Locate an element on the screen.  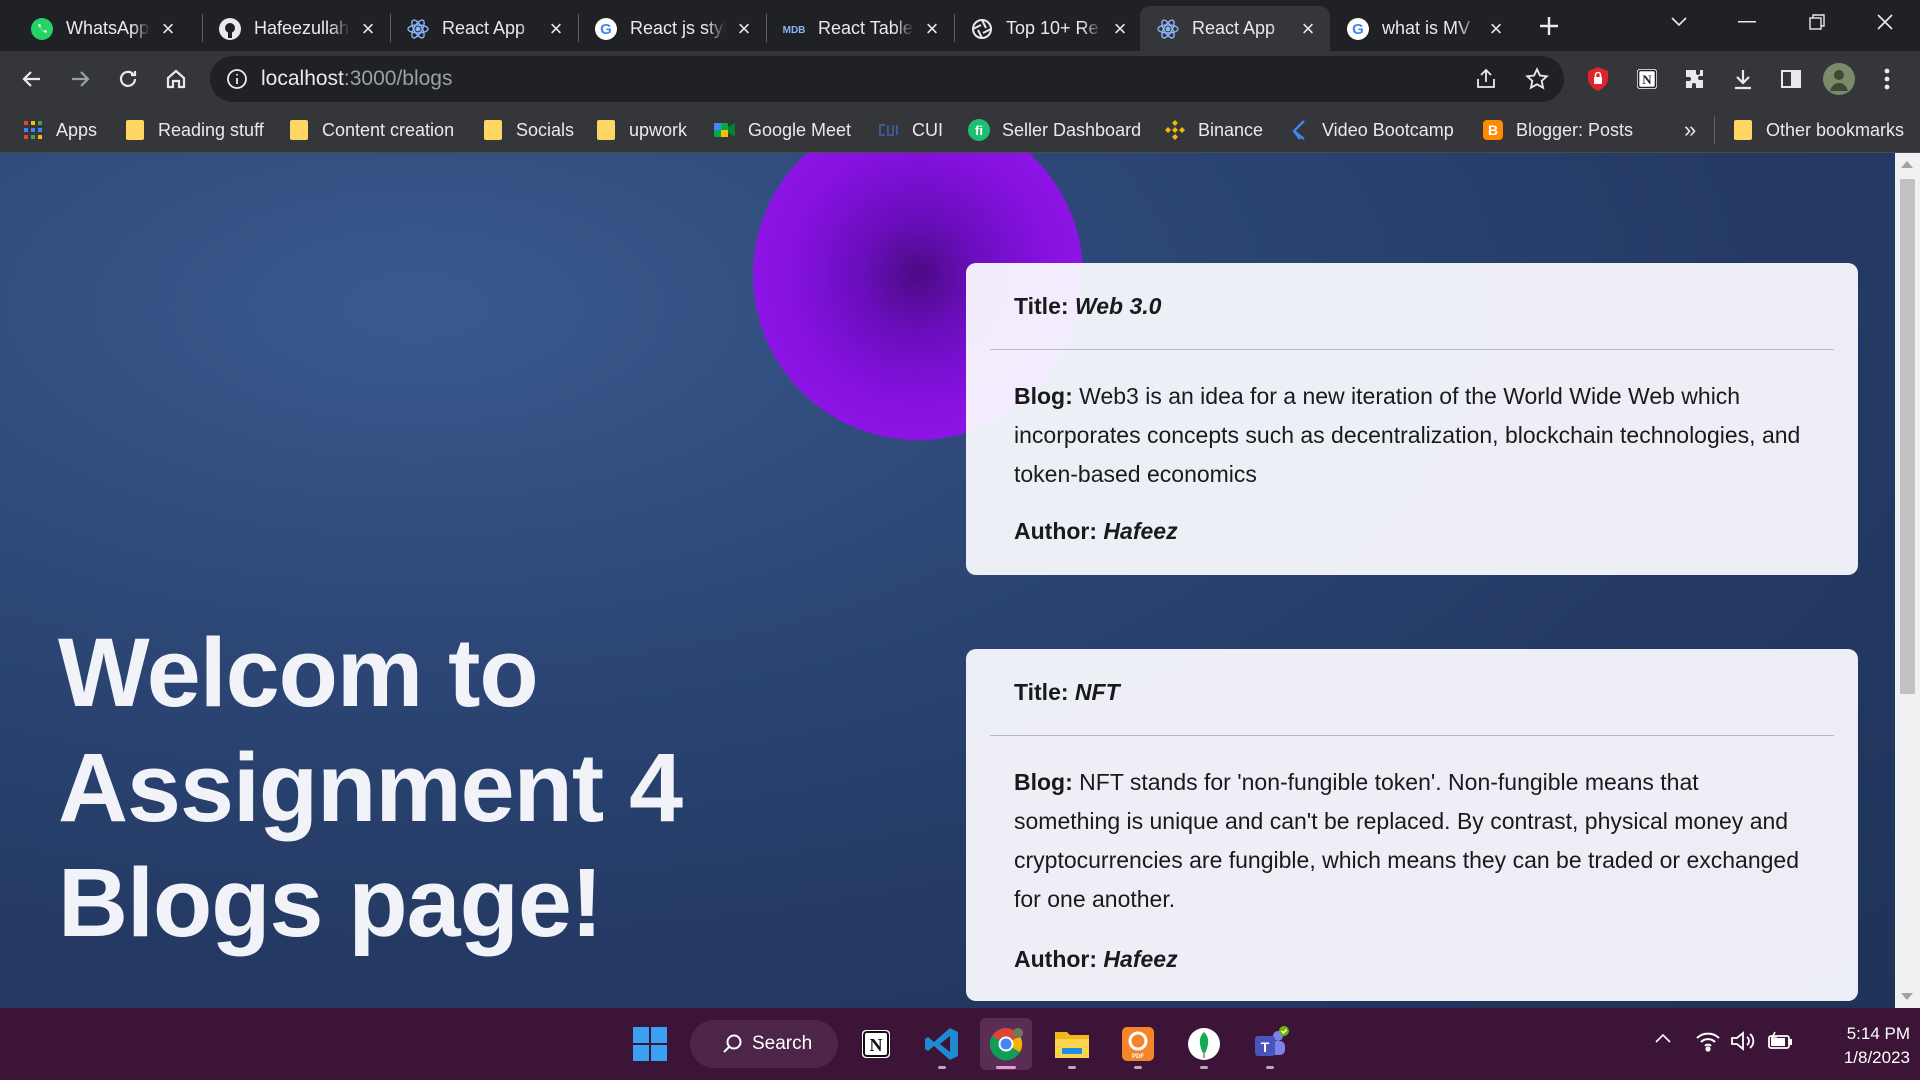
minimize-button is located at coordinates (1747, 22).